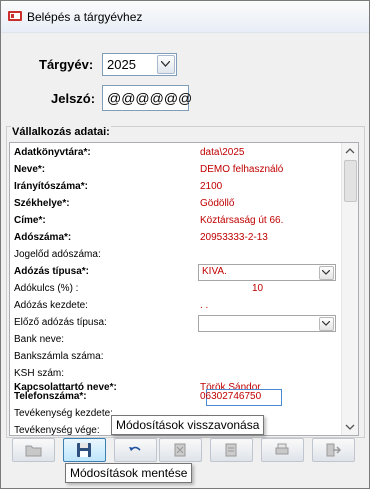 Image resolution: width=370 pixels, height=489 pixels. I want to click on field-value: data\2025, so click(222, 152).